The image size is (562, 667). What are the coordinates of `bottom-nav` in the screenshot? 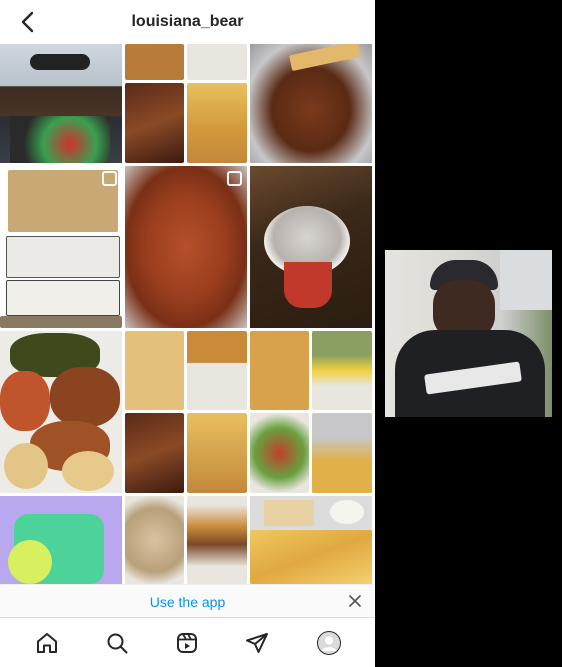 It's located at (187, 642).